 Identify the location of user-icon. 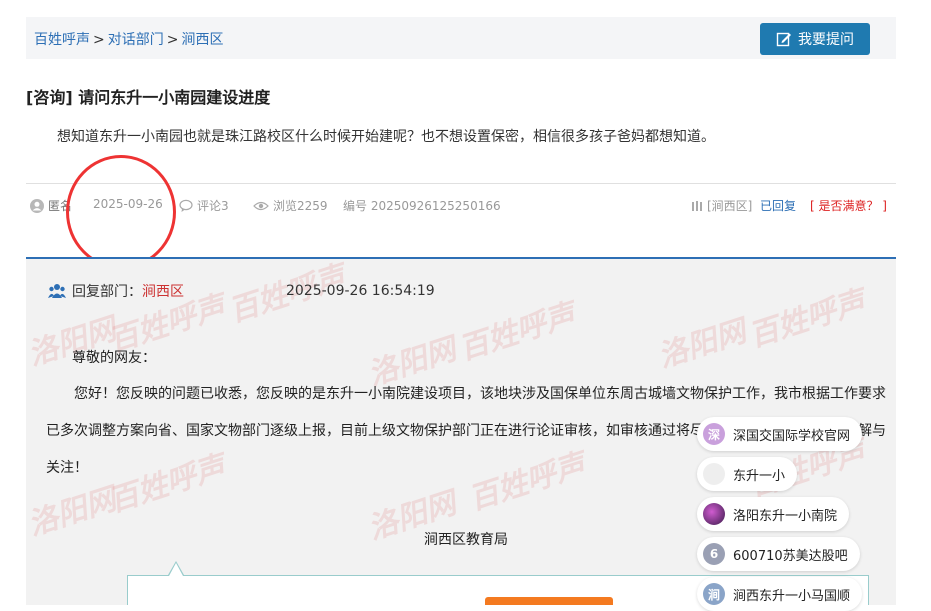
(37, 205).